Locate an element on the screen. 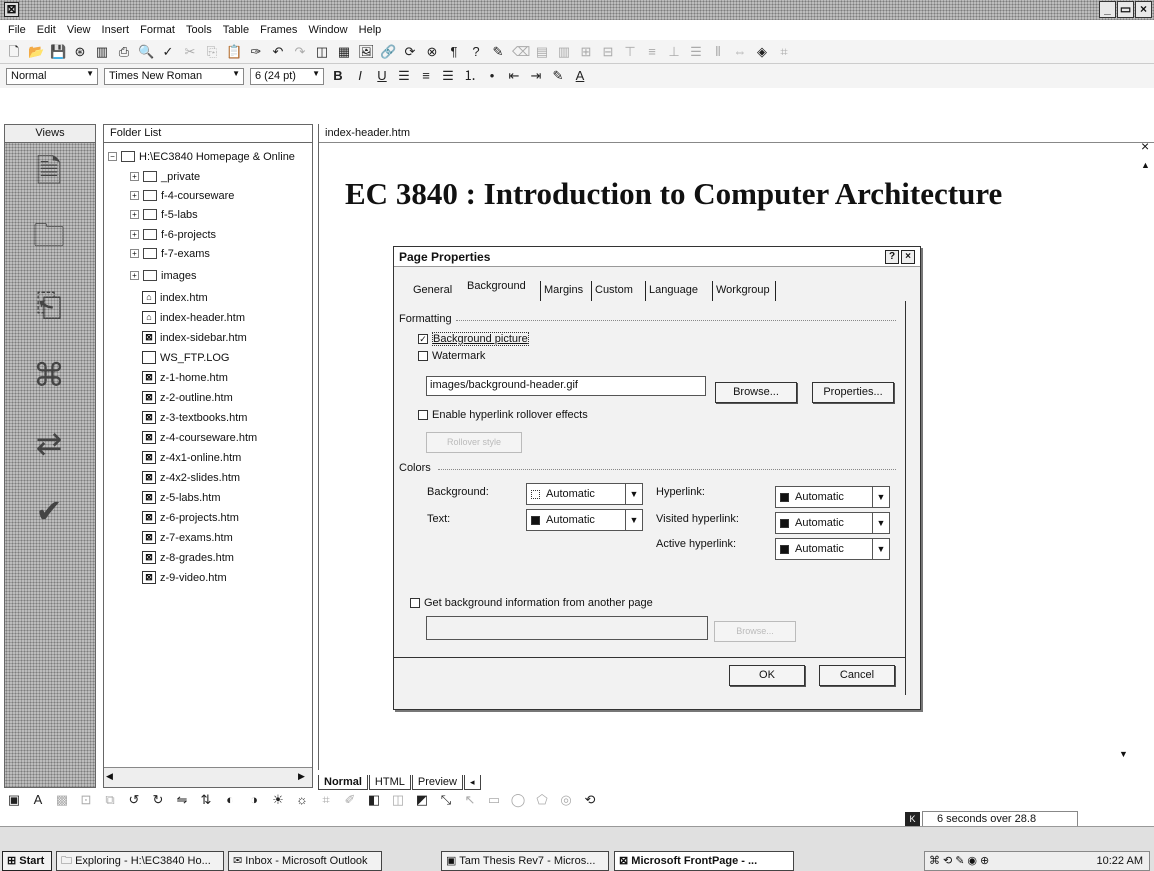 Image resolution: width=1154 pixels, height=871 pixels. scroll-down-icon: ▼ is located at coordinates (1123, 754).